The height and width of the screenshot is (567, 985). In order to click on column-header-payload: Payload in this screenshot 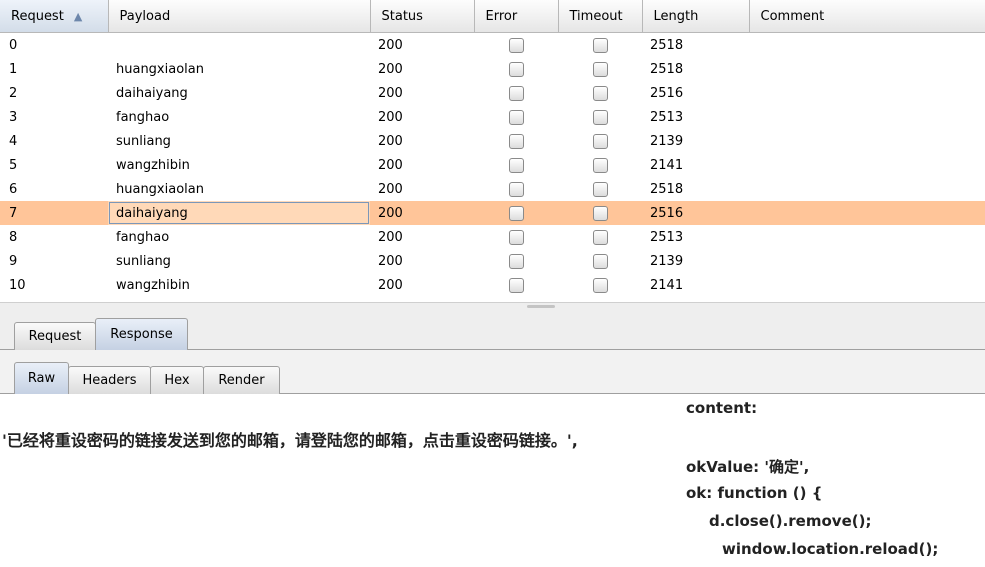, I will do `click(239, 16)`.